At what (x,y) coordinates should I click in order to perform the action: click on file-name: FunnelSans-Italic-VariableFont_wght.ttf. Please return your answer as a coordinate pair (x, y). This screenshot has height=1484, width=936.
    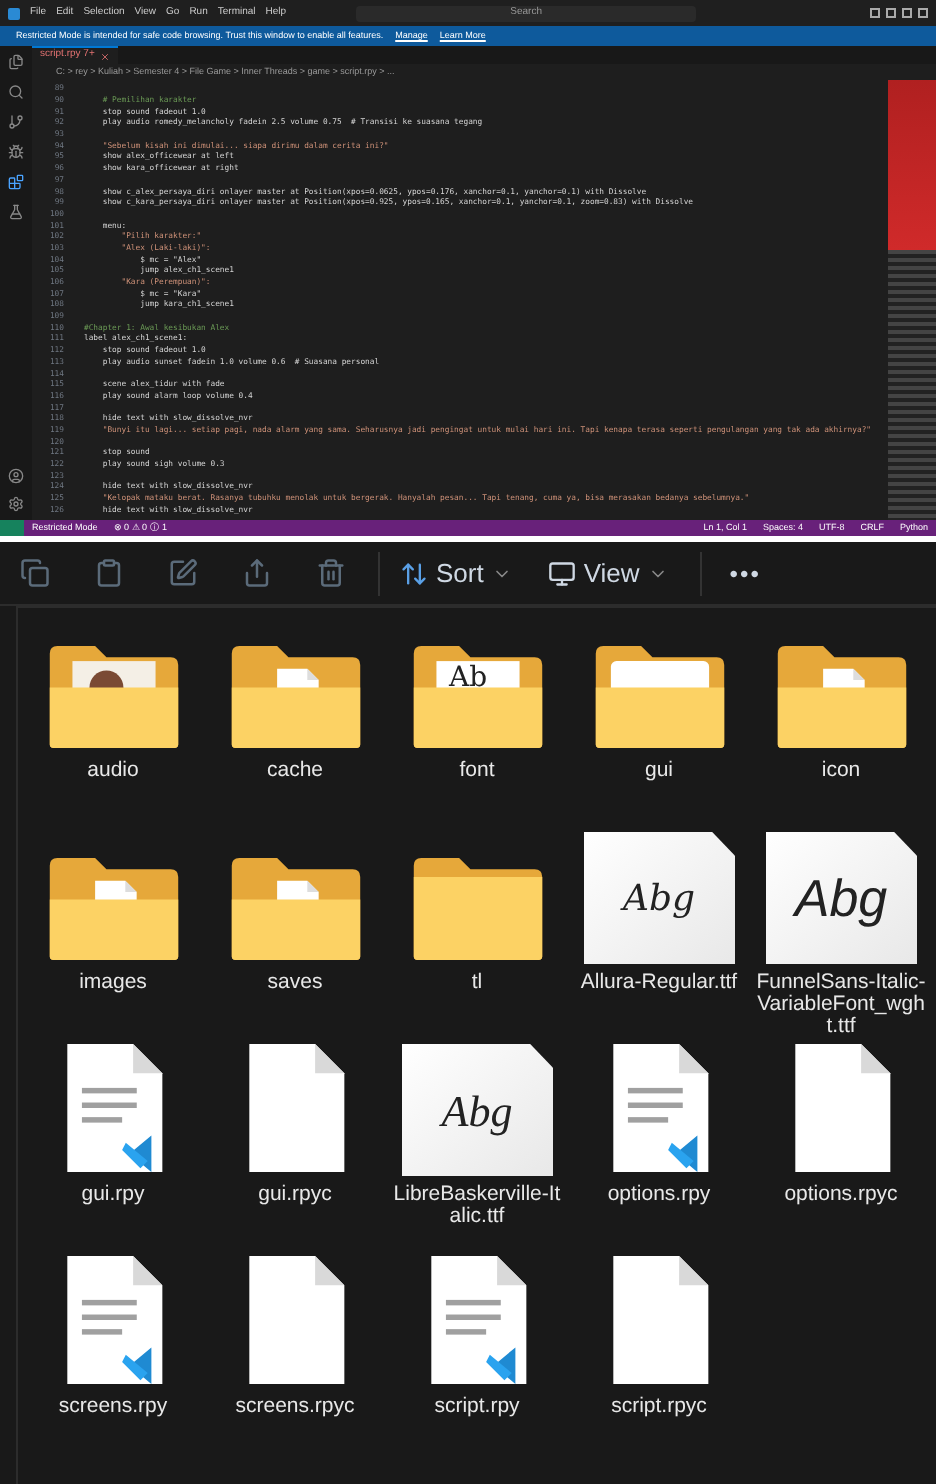
    Looking at the image, I should click on (841, 1005).